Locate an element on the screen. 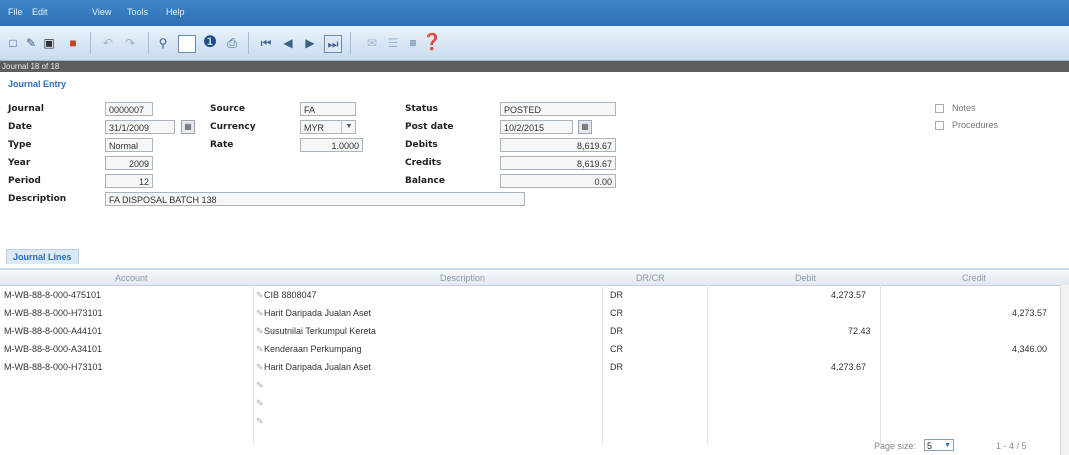  column-header-credit: Credit is located at coordinates (974, 278).